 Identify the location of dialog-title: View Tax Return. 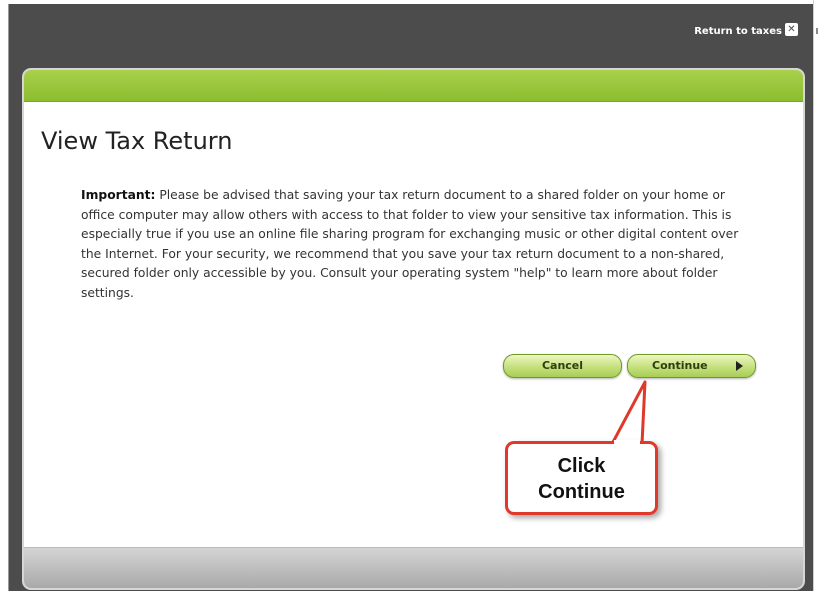
(137, 141).